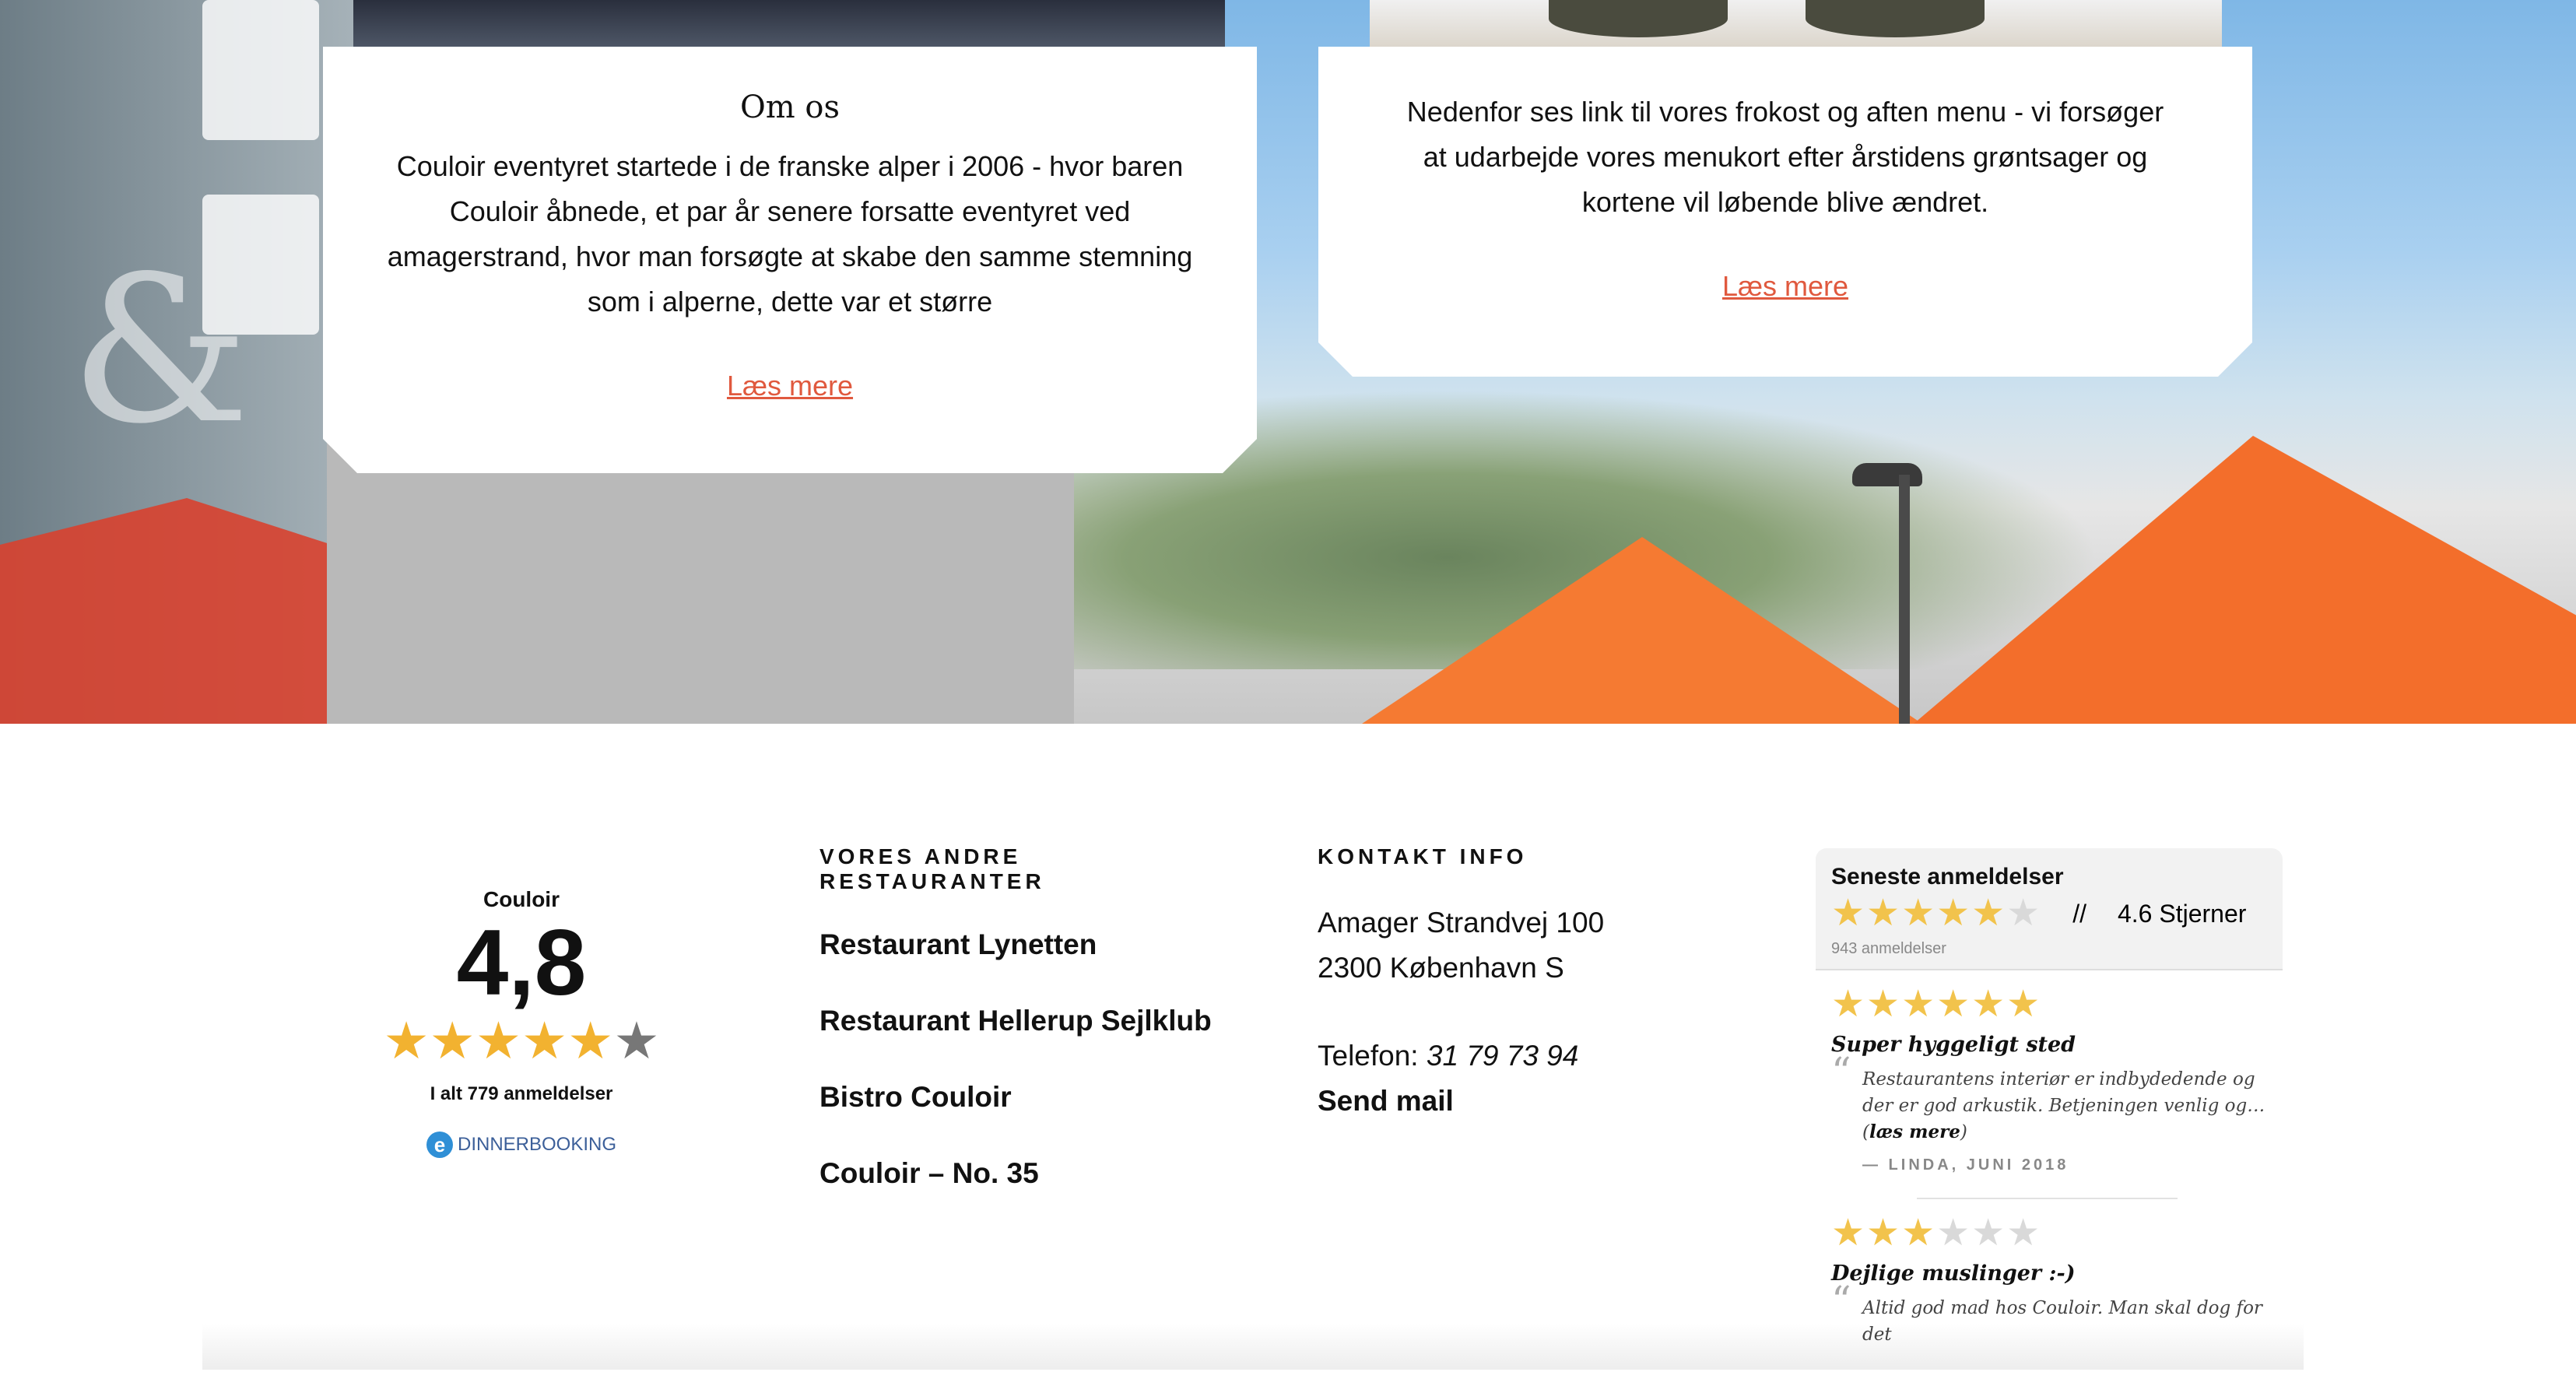 The width and height of the screenshot is (2576, 1393). I want to click on phone-label: Telefon:, so click(1369, 1056).